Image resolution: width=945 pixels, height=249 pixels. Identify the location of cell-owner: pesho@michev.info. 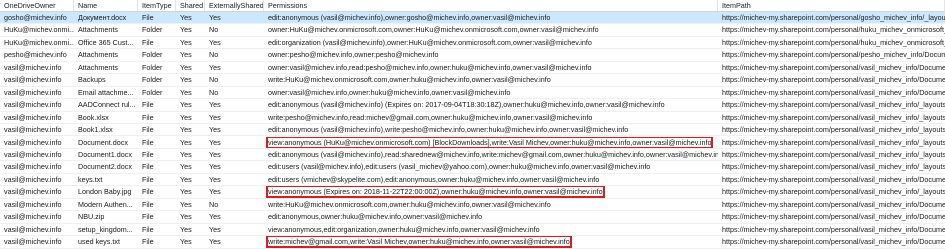
(35, 55).